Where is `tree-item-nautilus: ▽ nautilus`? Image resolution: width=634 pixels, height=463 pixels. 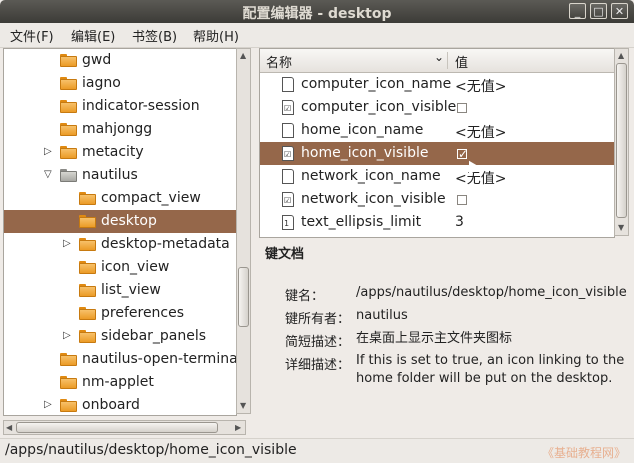
tree-item-nautilus: ▽ nautilus is located at coordinates (120, 175).